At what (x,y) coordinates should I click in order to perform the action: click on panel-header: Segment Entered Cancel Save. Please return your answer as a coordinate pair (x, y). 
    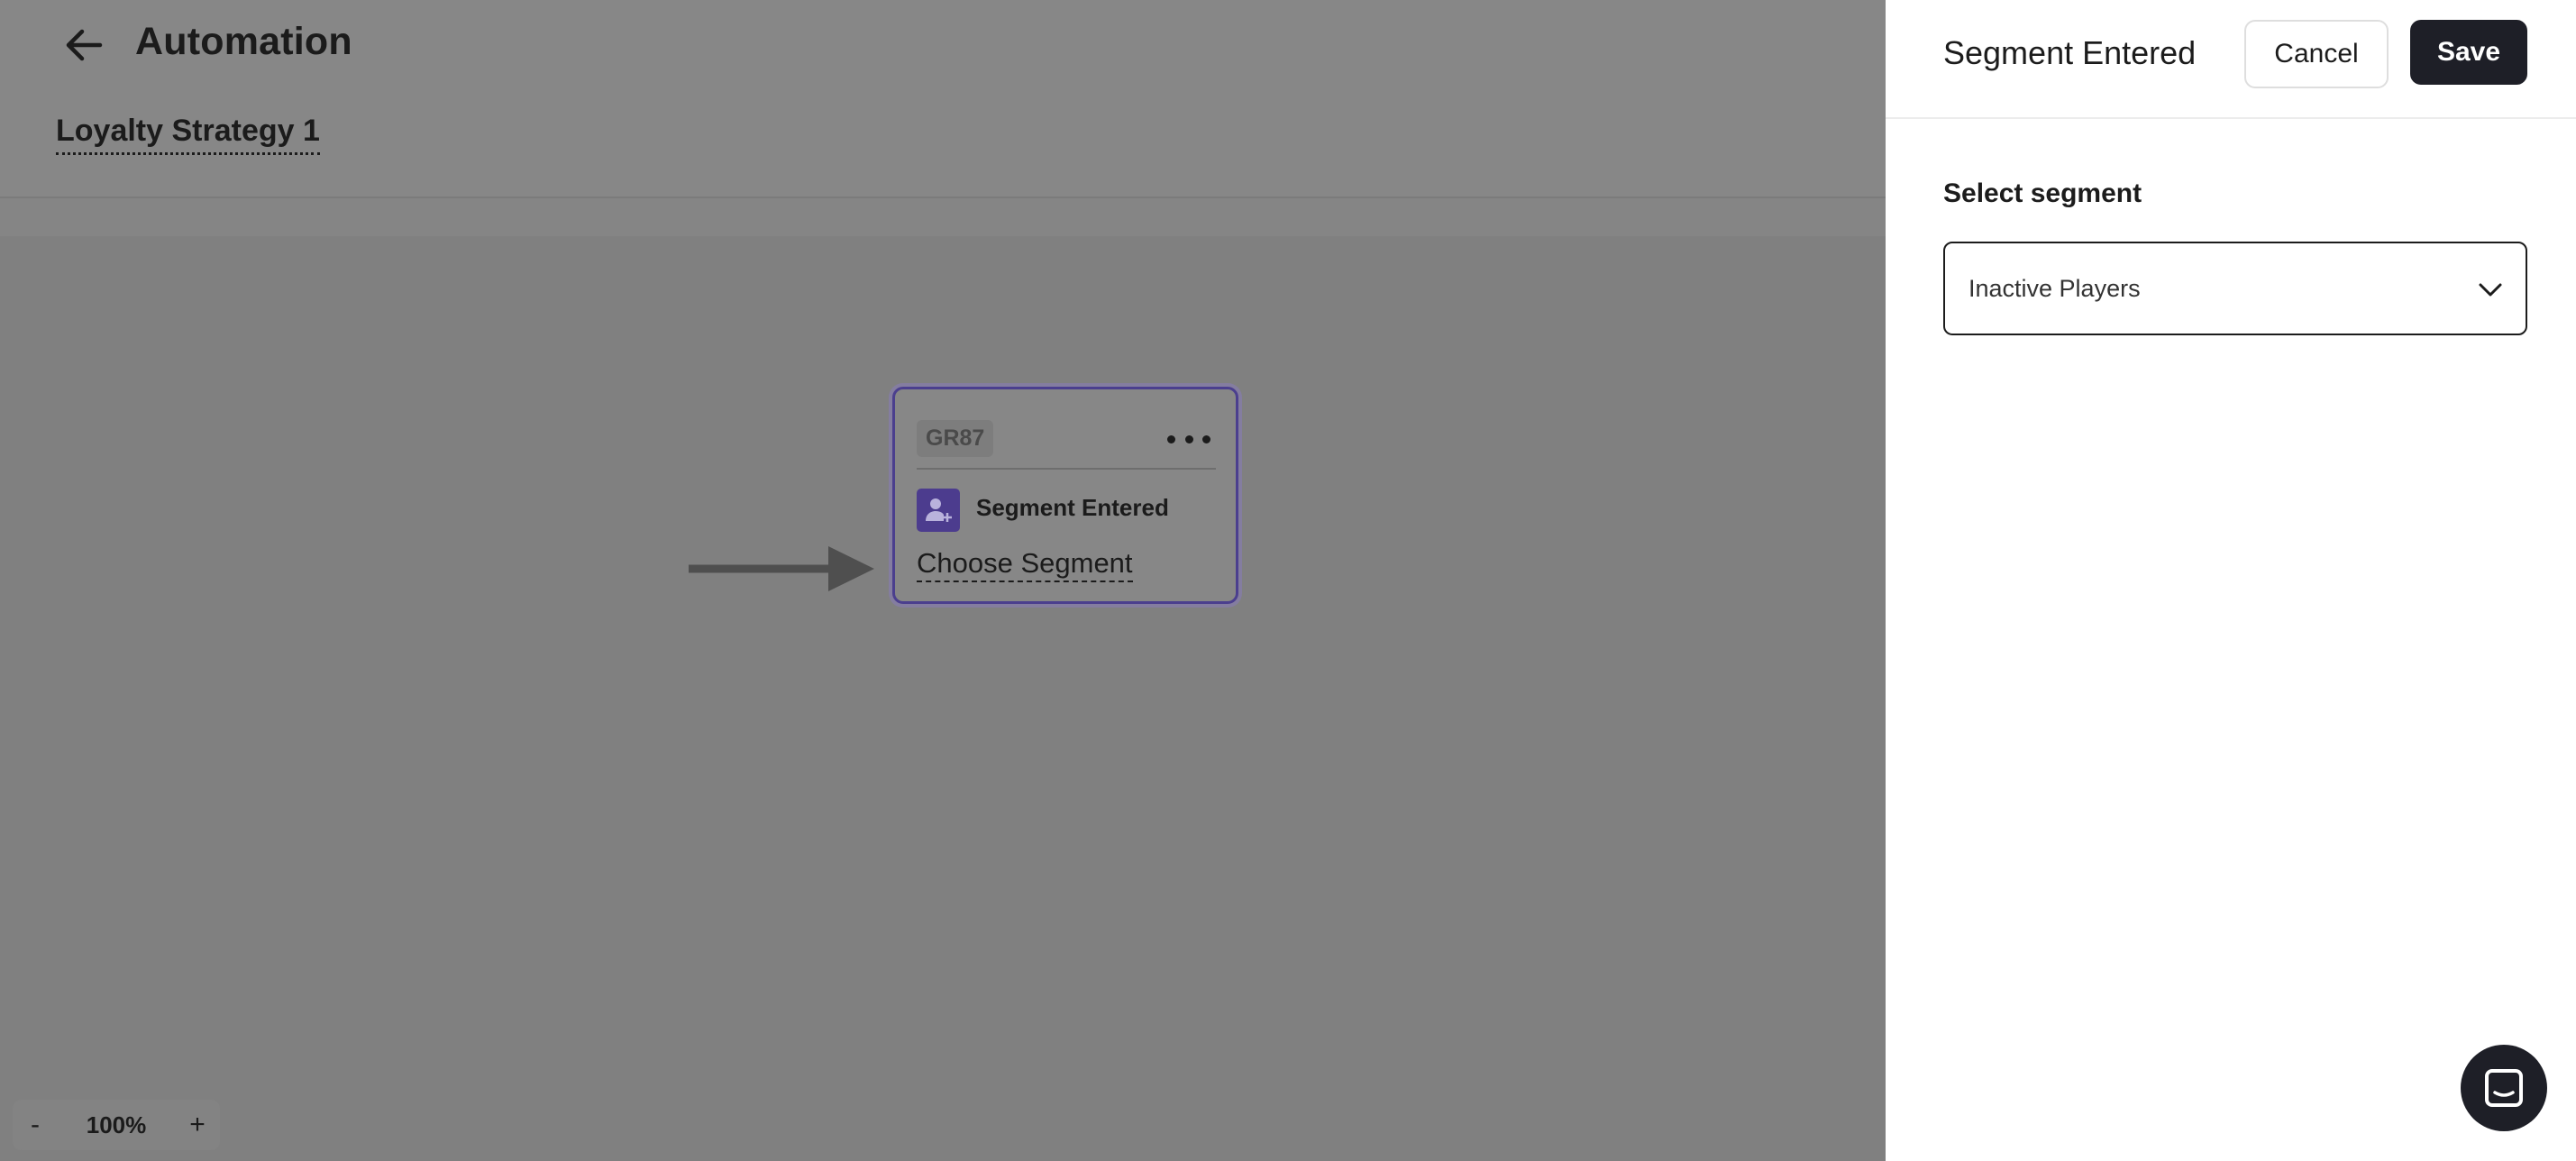
    Looking at the image, I should click on (2231, 59).